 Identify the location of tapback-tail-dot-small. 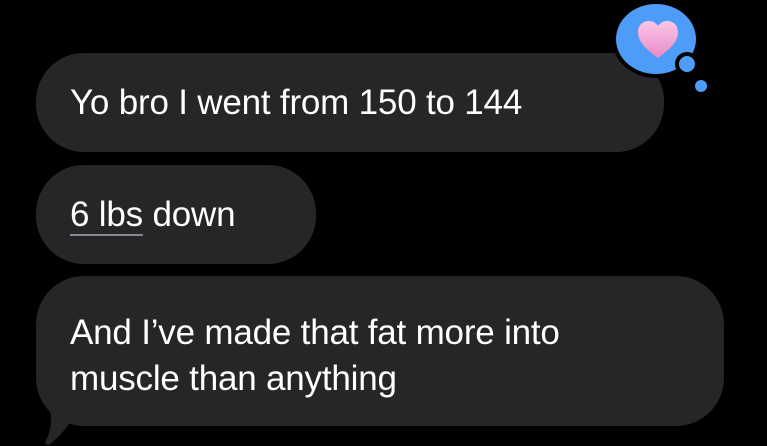
(701, 86).